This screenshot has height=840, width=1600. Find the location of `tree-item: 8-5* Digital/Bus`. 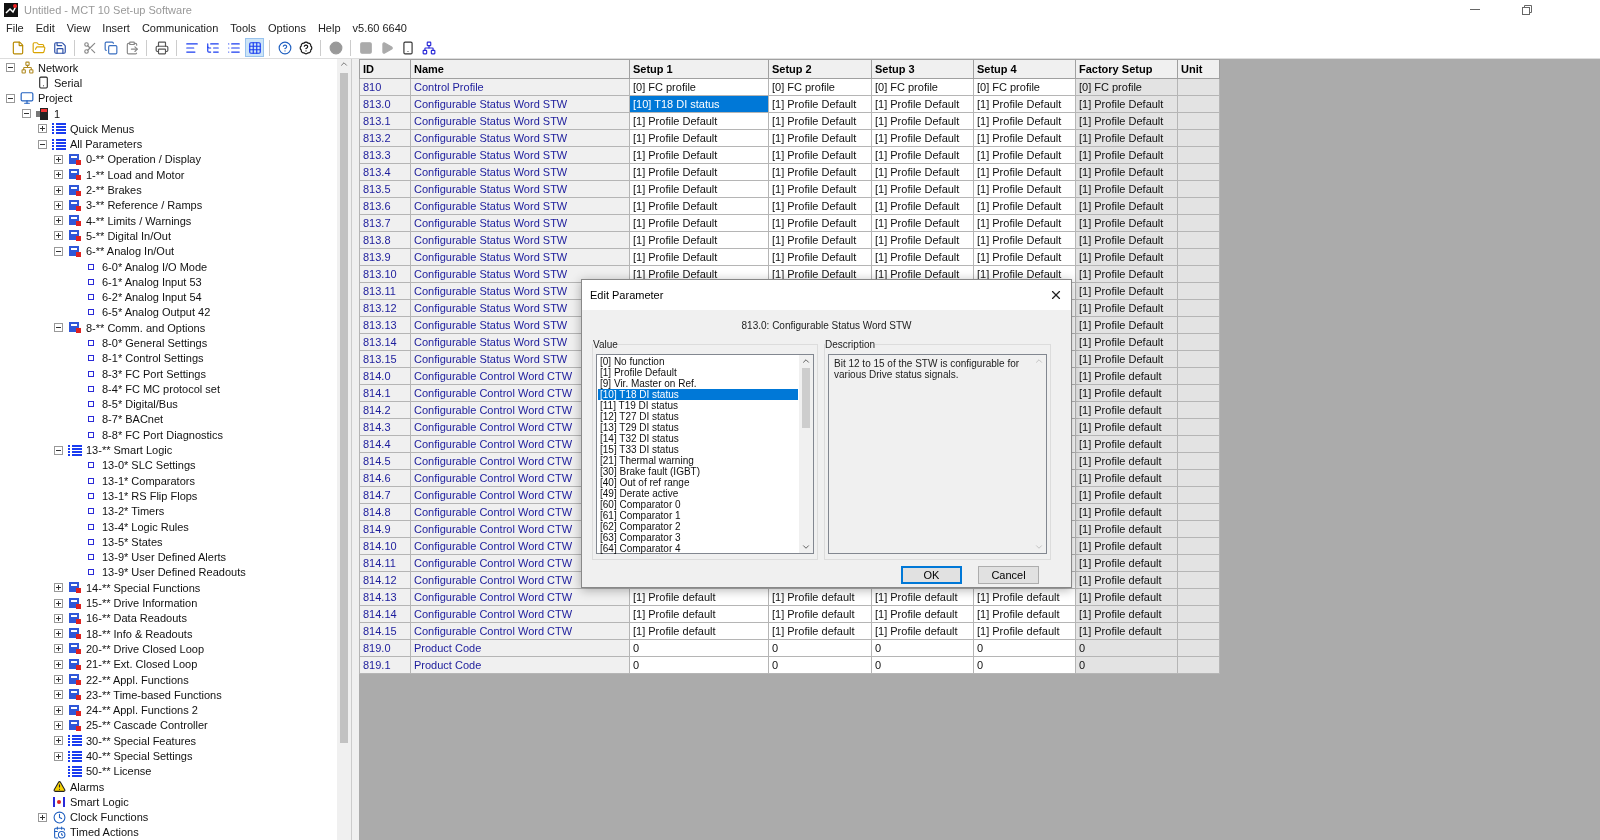

tree-item: 8-5* Digital/Bus is located at coordinates (139, 404).